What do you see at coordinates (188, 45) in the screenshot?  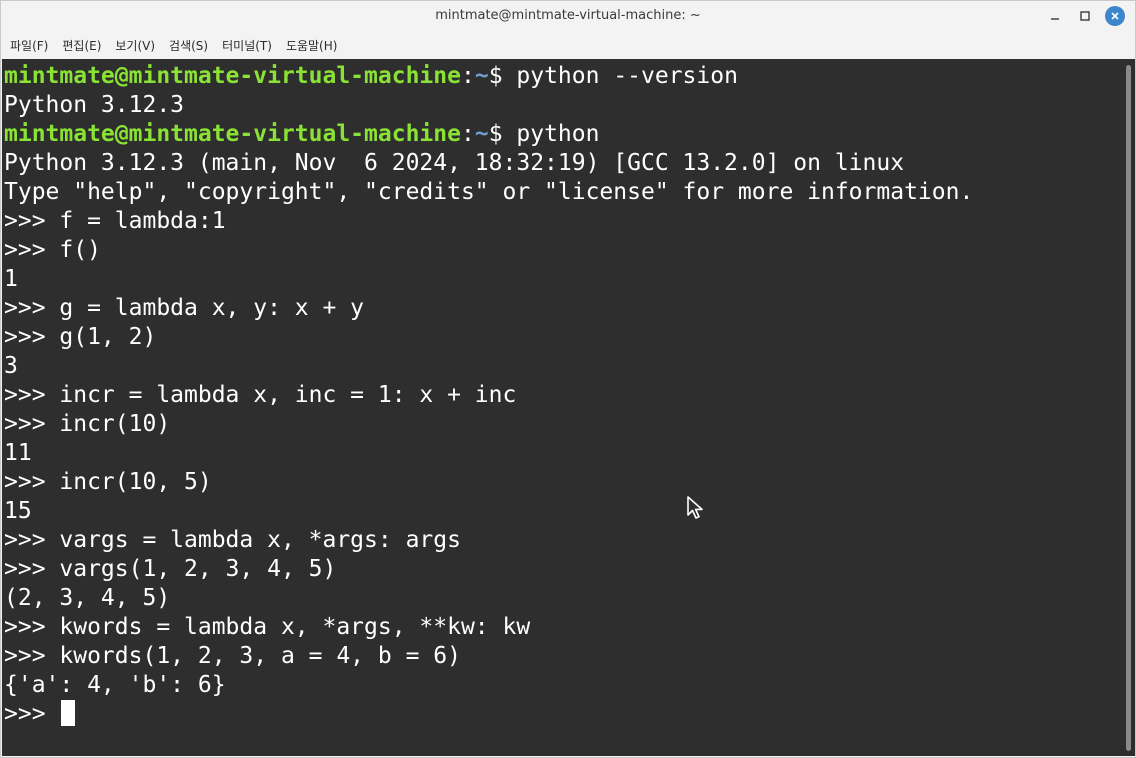 I see `menu-search: 검색(S)` at bounding box center [188, 45].